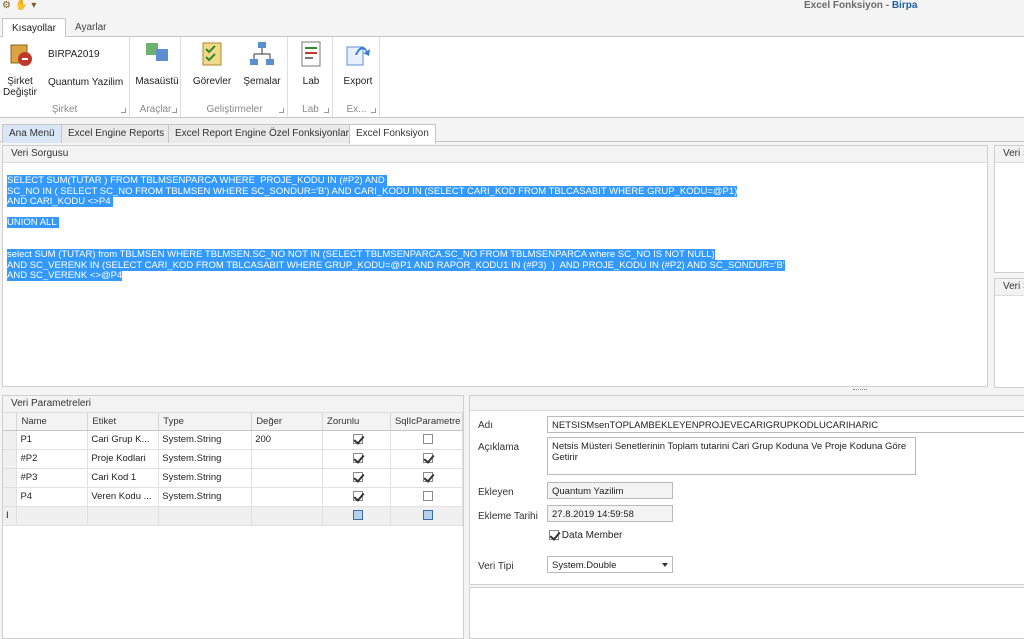 This screenshot has width=1024, height=639. What do you see at coordinates (123, 459) in the screenshot?
I see `cell-etiket: Proje Kodlari` at bounding box center [123, 459].